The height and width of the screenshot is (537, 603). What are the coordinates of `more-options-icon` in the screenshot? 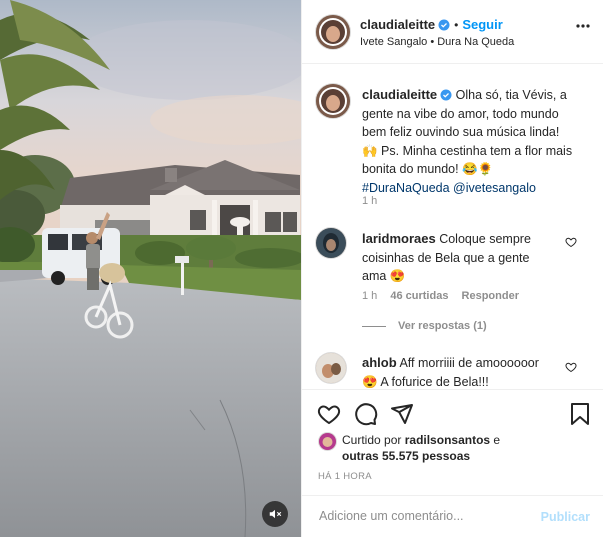 It's located at (583, 26).